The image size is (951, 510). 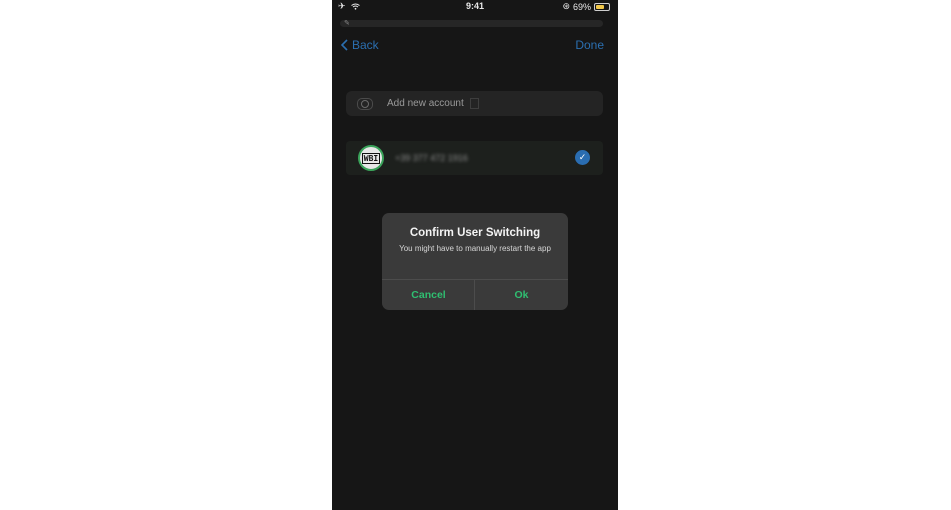 What do you see at coordinates (521, 295) in the screenshot?
I see `ok-button: Ok` at bounding box center [521, 295].